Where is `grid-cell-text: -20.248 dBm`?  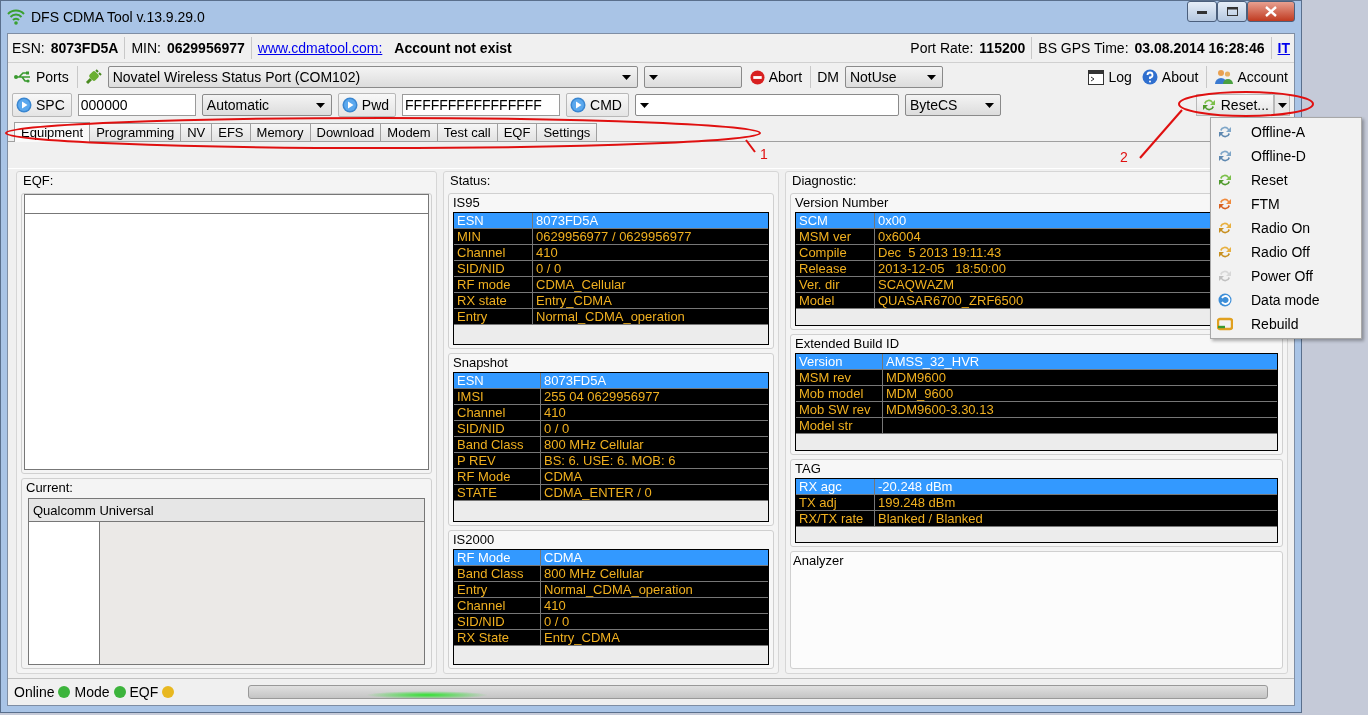
grid-cell-text: -20.248 dBm is located at coordinates (915, 487).